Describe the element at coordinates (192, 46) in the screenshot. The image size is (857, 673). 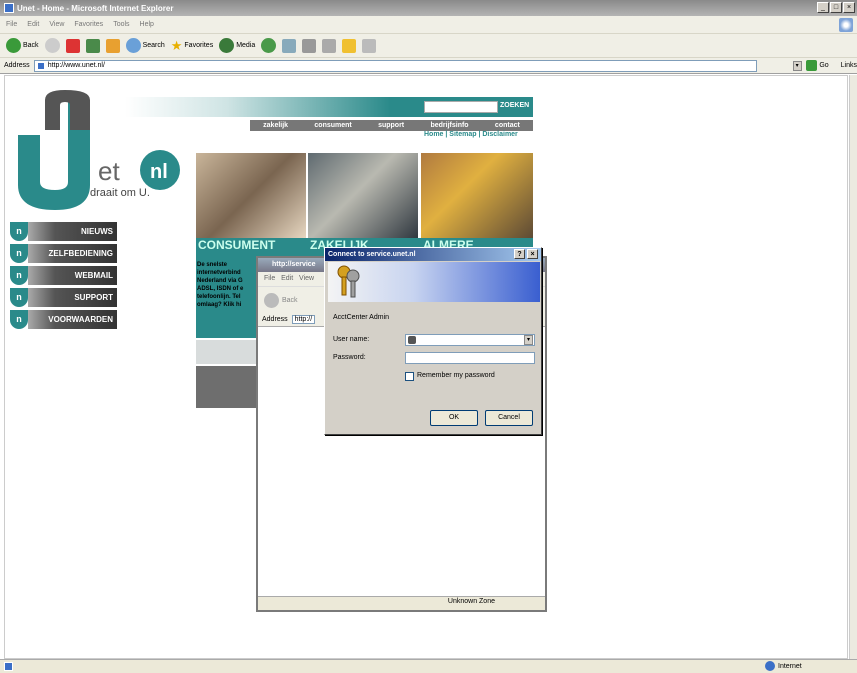
I see `favorites-button: ★ Favorites` at that location.